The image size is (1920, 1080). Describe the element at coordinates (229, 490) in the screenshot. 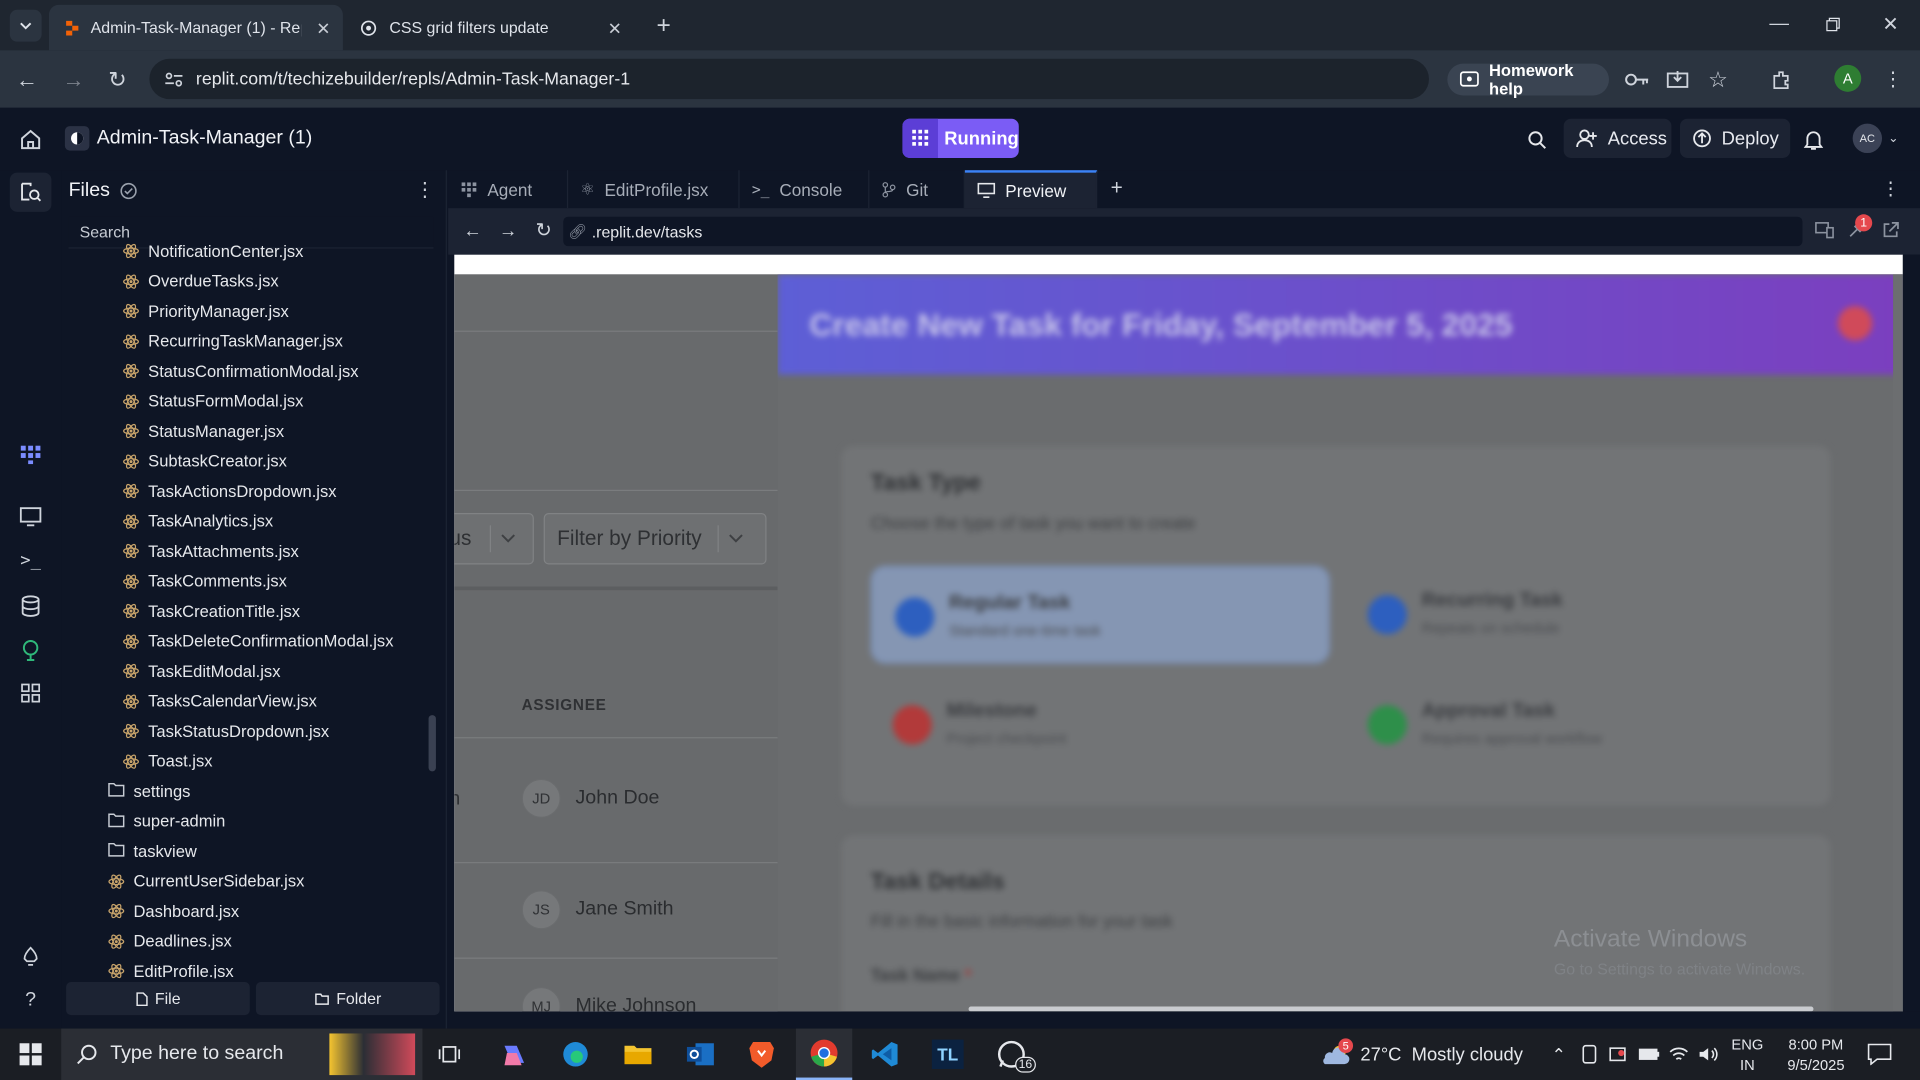

I see `file-tree-item: TaskActionsDropdown.jsx` at that location.